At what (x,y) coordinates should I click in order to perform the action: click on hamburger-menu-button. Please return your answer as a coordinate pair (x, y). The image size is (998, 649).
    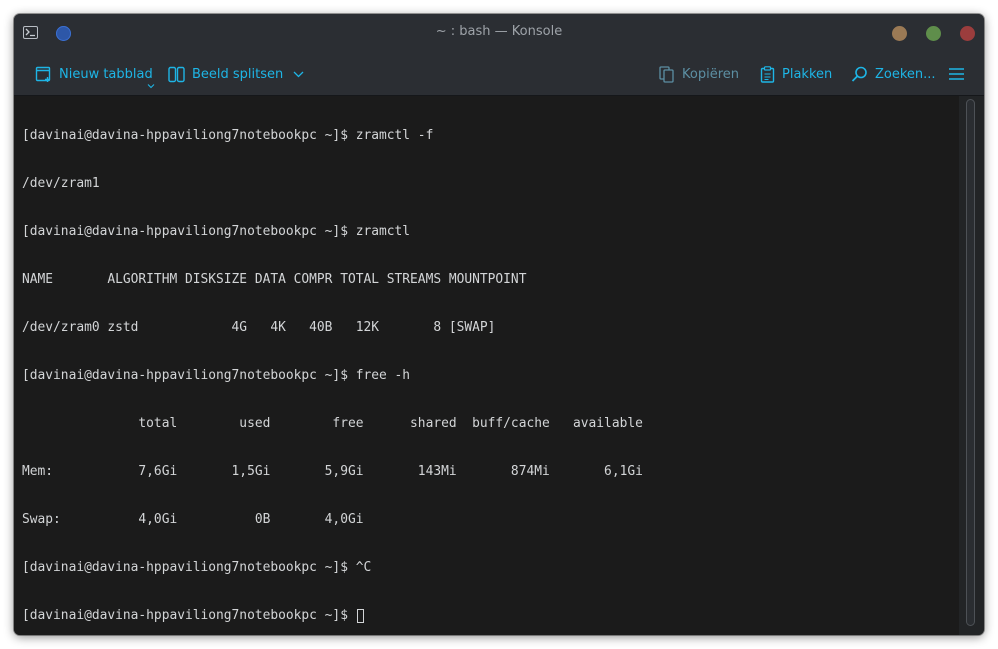
    Looking at the image, I should click on (960, 74).